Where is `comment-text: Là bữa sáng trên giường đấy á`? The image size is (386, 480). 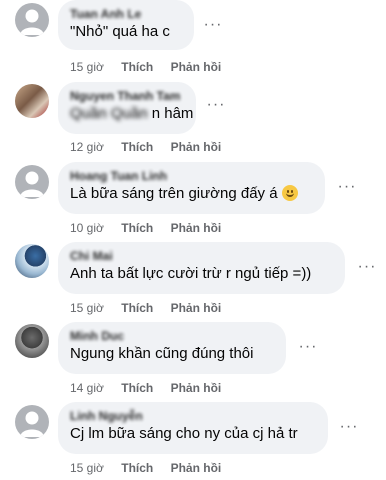
comment-text: Là bữa sáng trên giường đấy á is located at coordinates (174, 193).